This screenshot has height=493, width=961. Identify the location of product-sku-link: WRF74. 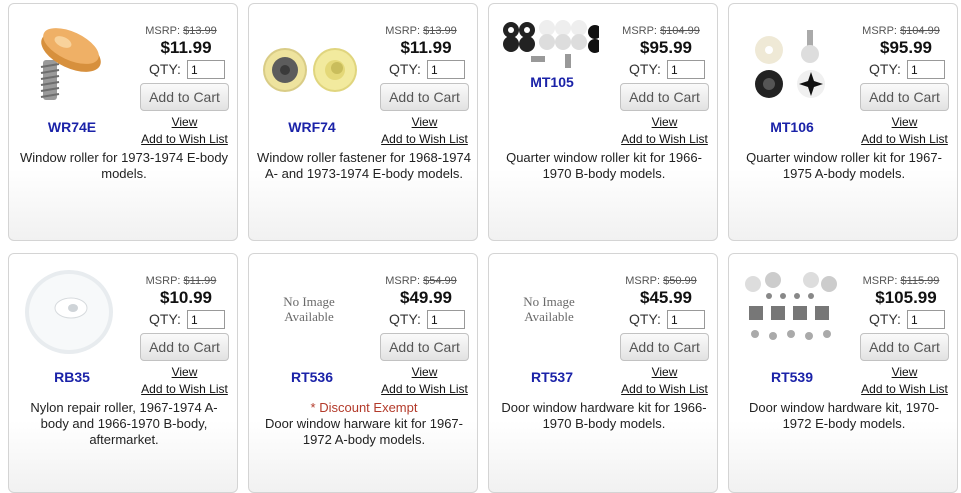
(312, 127).